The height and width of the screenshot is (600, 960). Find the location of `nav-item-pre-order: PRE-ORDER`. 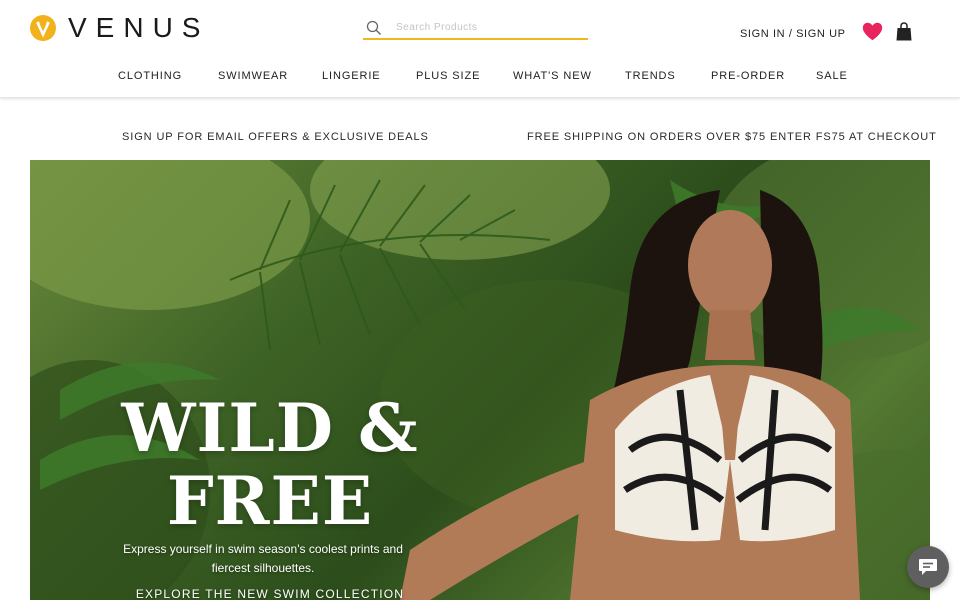

nav-item-pre-order: PRE-ORDER is located at coordinates (748, 76).